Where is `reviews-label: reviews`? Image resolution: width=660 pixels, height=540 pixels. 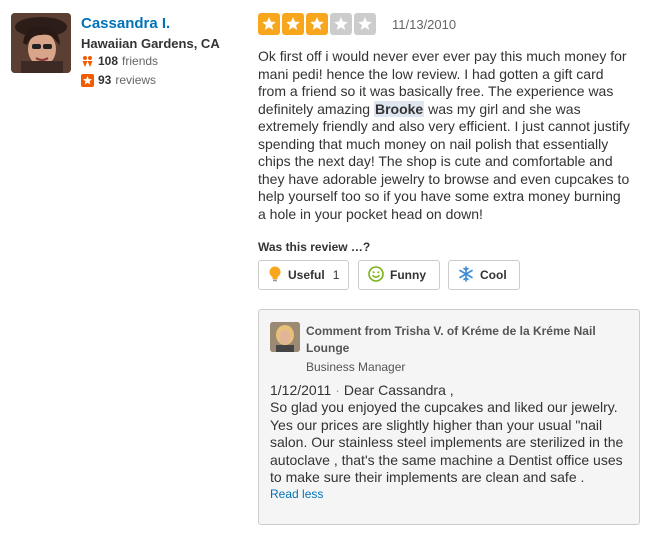
reviews-label: reviews is located at coordinates (136, 80).